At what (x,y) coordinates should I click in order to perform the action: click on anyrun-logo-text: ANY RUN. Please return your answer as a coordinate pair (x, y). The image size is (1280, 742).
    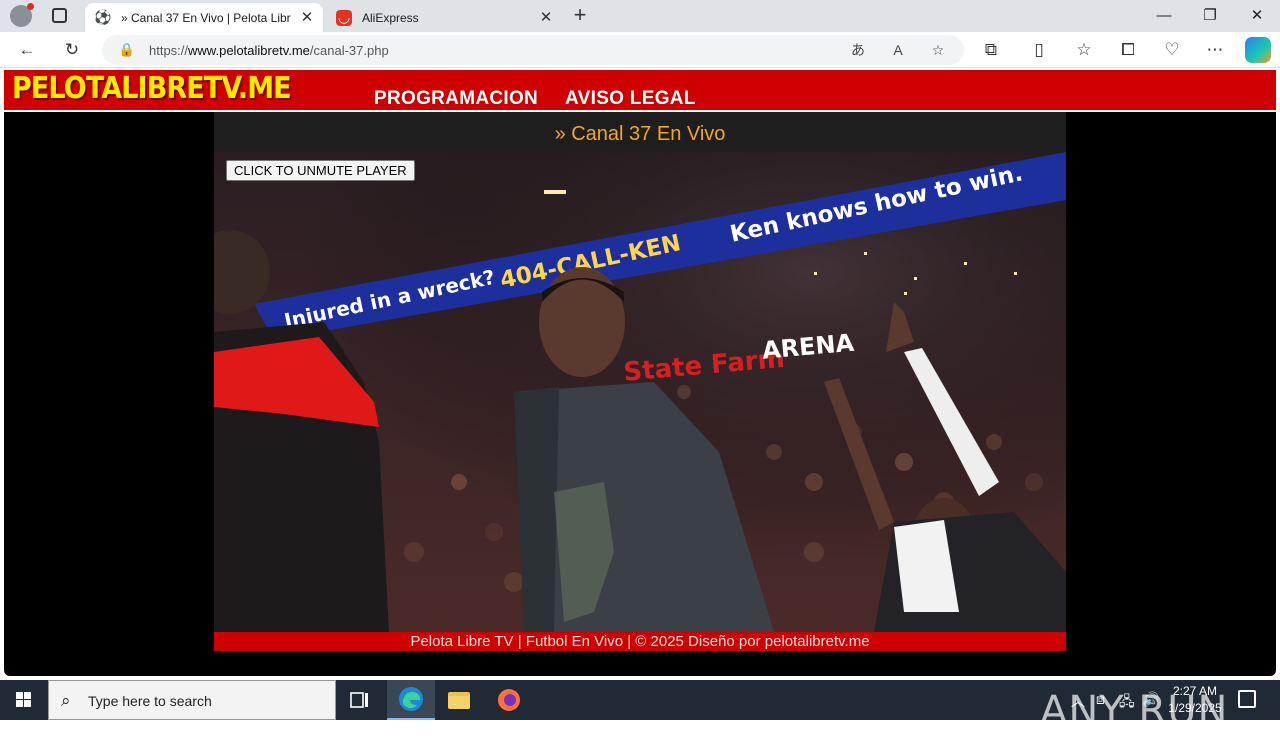
    Looking at the image, I should click on (1134, 711).